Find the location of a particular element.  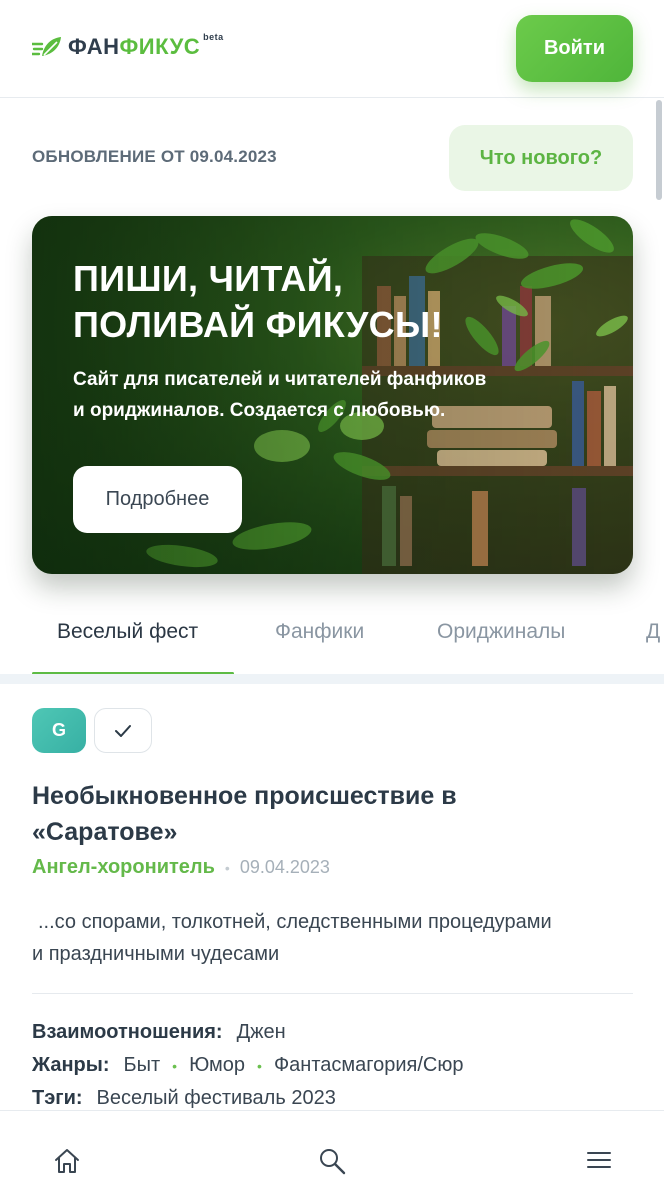

tab-more: Д is located at coordinates (653, 632).